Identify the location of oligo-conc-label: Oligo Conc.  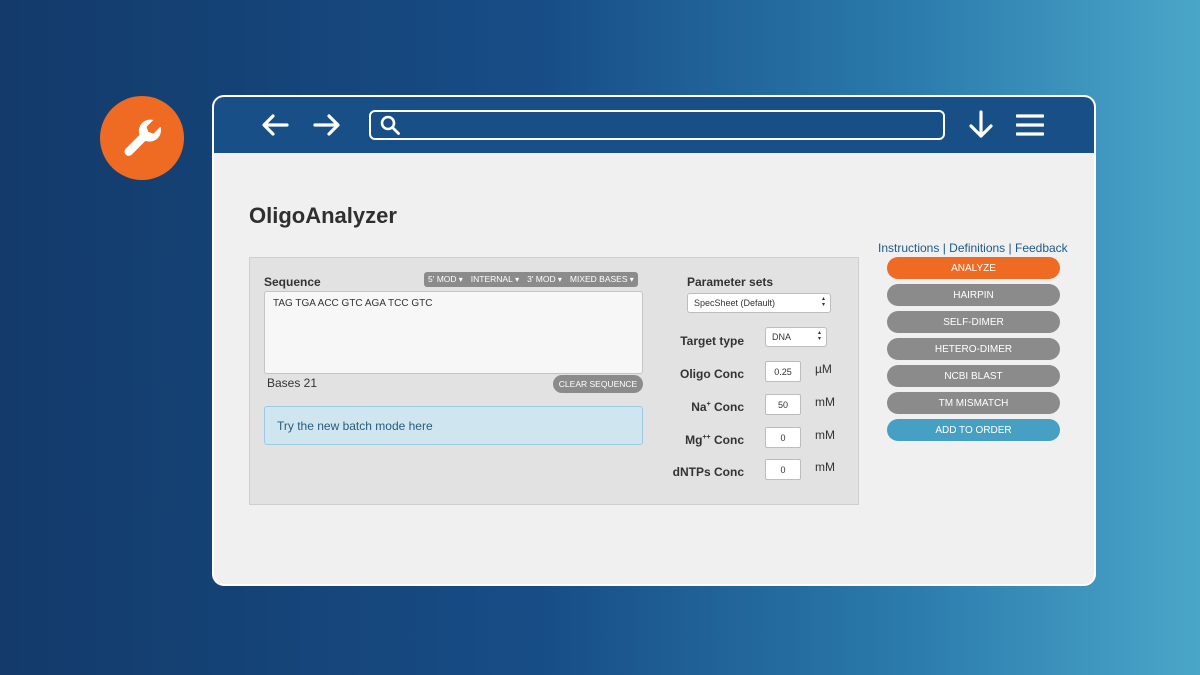
(712, 374).